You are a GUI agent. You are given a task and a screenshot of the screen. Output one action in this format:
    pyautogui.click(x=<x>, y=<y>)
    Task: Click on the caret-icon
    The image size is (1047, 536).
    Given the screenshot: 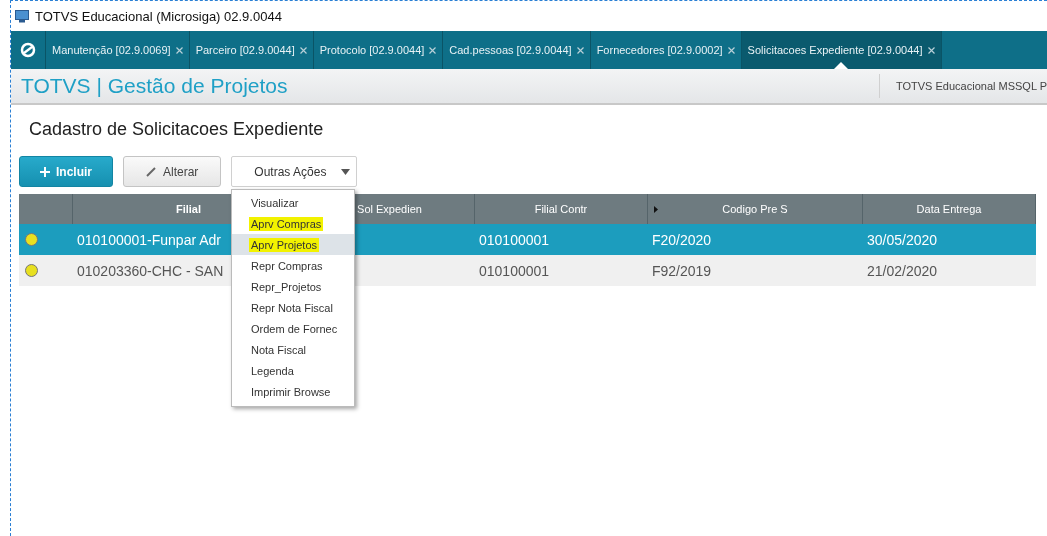 What is the action you would take?
    pyautogui.click(x=346, y=171)
    